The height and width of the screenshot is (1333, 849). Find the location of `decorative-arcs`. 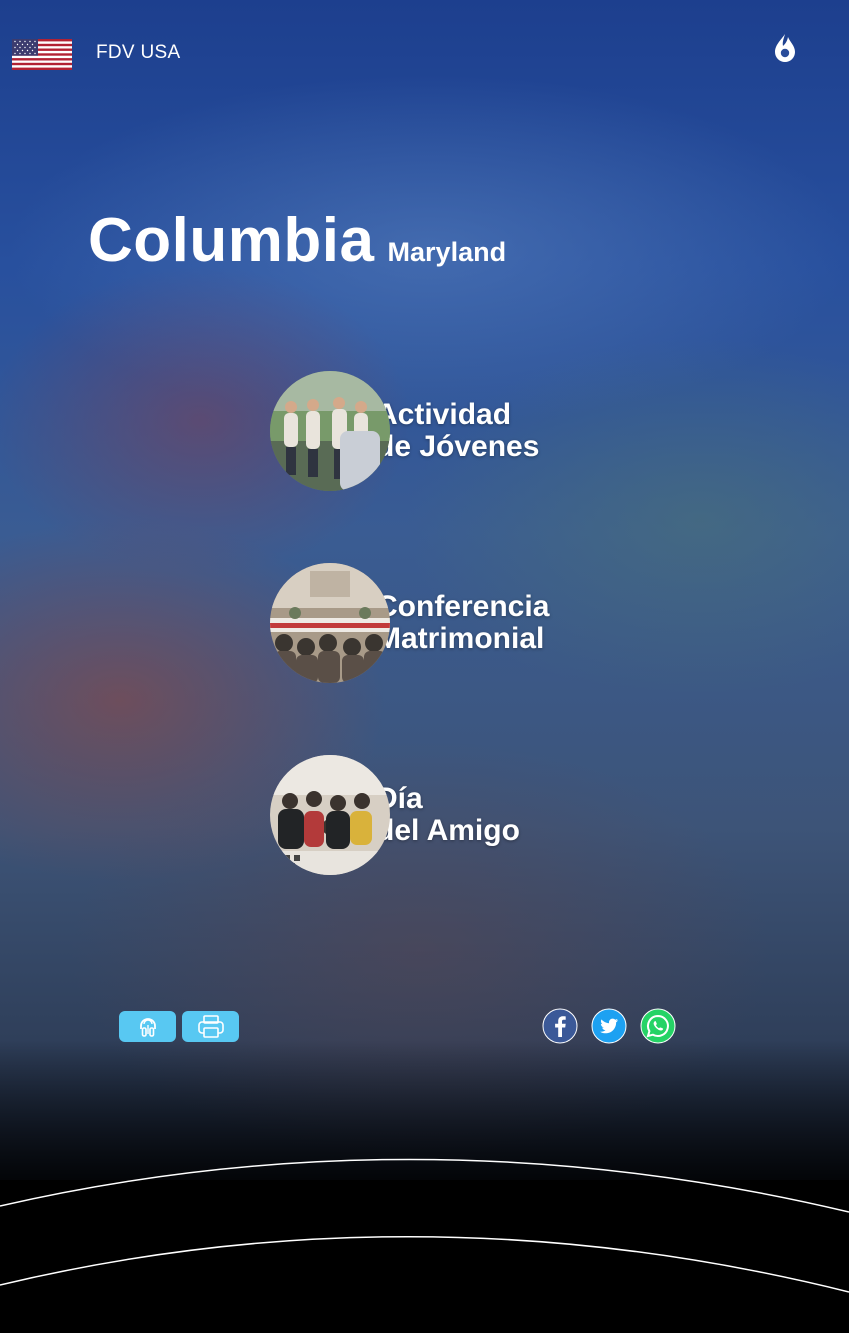

decorative-arcs is located at coordinates (424, 1225).